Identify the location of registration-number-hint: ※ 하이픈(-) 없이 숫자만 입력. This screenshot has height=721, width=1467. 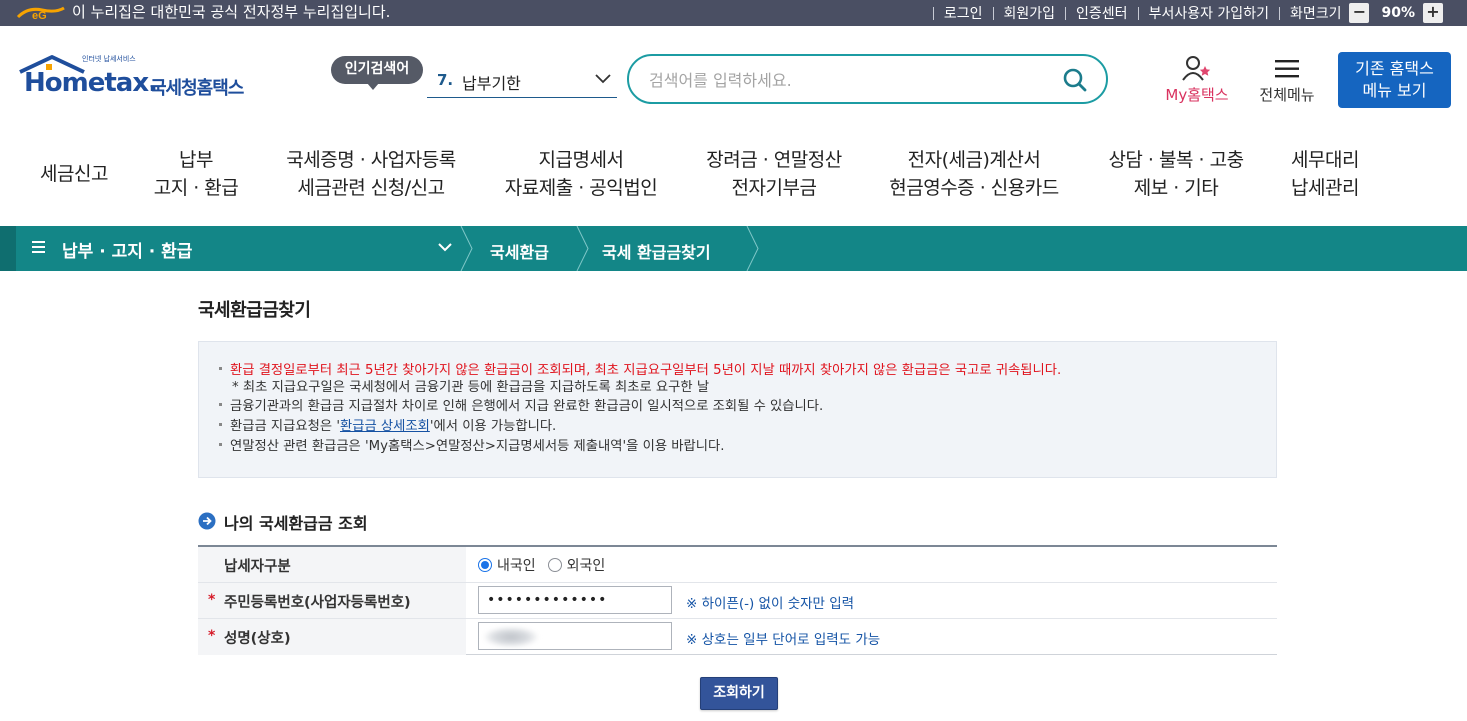
(770, 604).